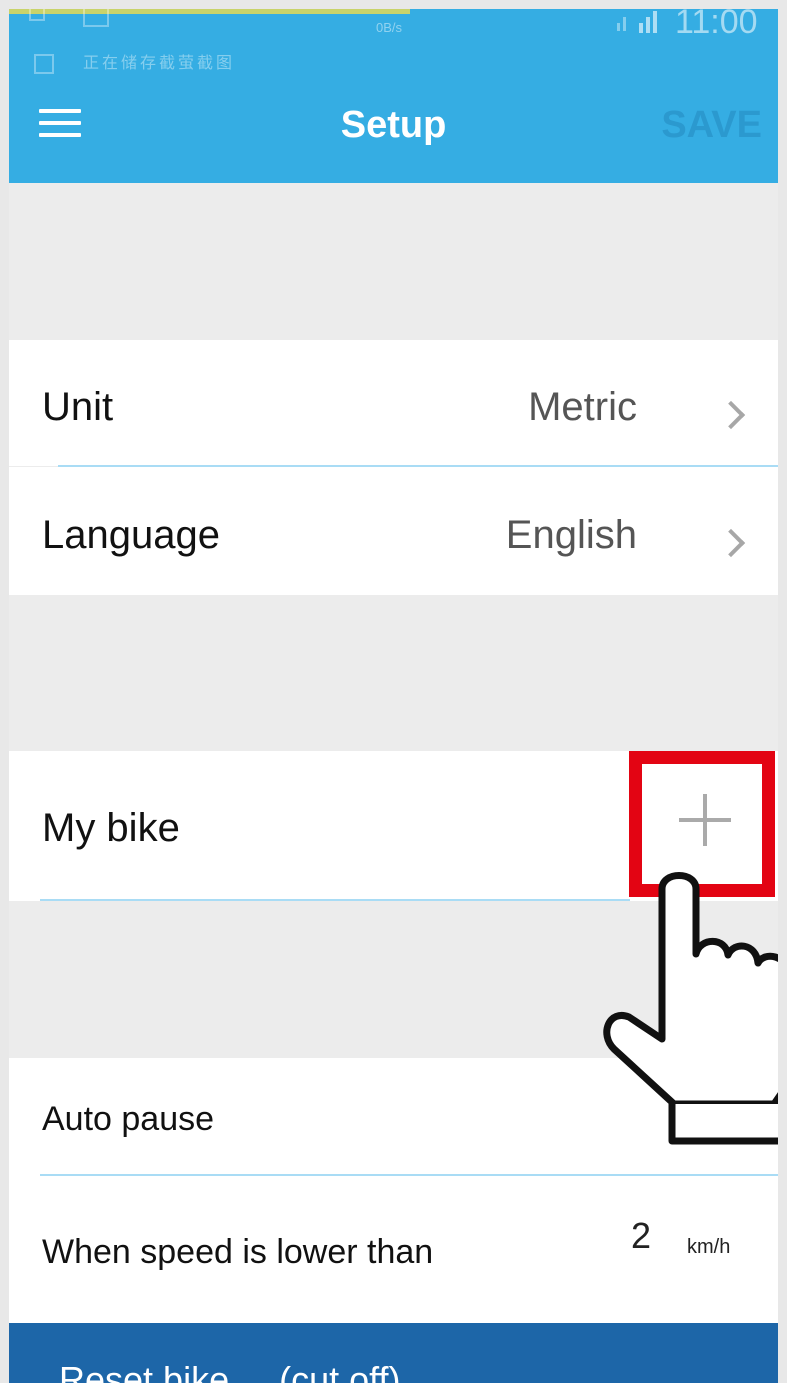 The image size is (787, 1383). I want to click on auto-pause-label: Auto pause, so click(128, 1119).